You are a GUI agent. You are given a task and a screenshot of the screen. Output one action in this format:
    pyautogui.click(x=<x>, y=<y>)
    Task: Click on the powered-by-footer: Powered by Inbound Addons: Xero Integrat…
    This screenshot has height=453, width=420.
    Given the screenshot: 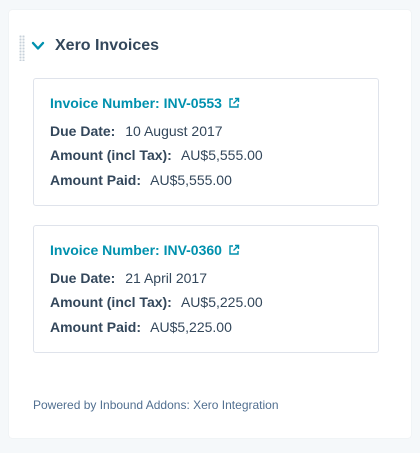 What is the action you would take?
    pyautogui.click(x=156, y=405)
    